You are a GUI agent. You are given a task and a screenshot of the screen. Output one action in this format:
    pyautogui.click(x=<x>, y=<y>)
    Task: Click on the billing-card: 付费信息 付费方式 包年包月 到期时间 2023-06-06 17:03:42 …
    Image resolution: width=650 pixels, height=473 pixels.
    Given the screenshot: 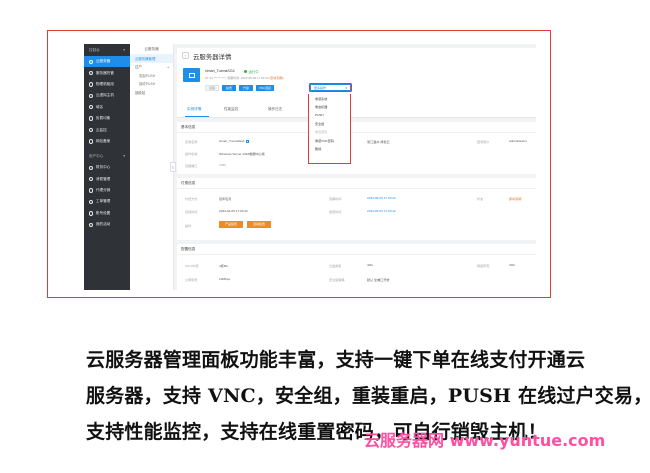 What is the action you would take?
    pyautogui.click(x=356, y=209)
    